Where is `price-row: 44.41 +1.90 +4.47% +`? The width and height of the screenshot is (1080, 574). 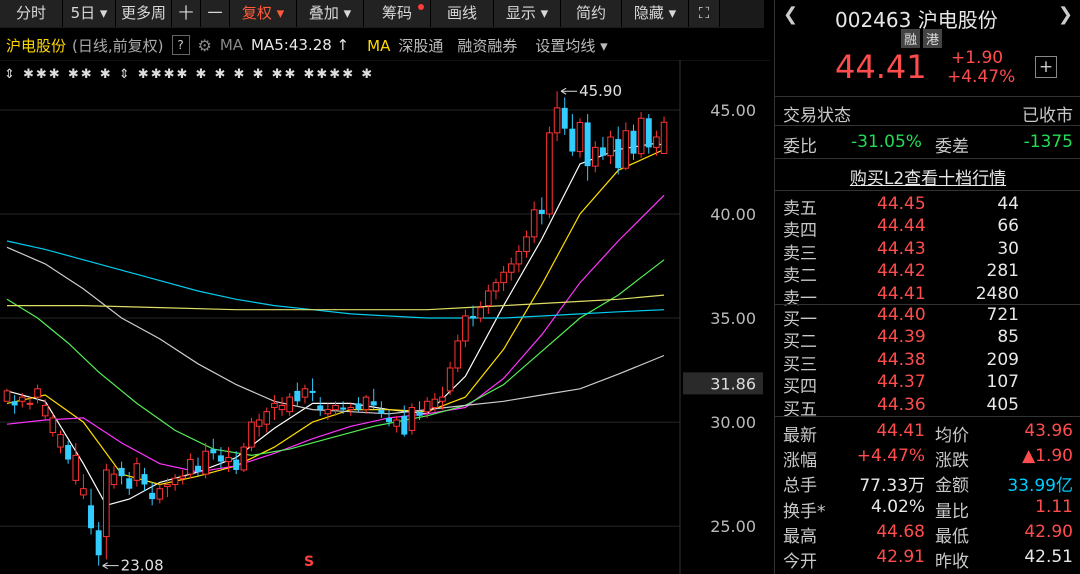 price-row: 44.41 +1.90 +4.47% + is located at coordinates (927, 68).